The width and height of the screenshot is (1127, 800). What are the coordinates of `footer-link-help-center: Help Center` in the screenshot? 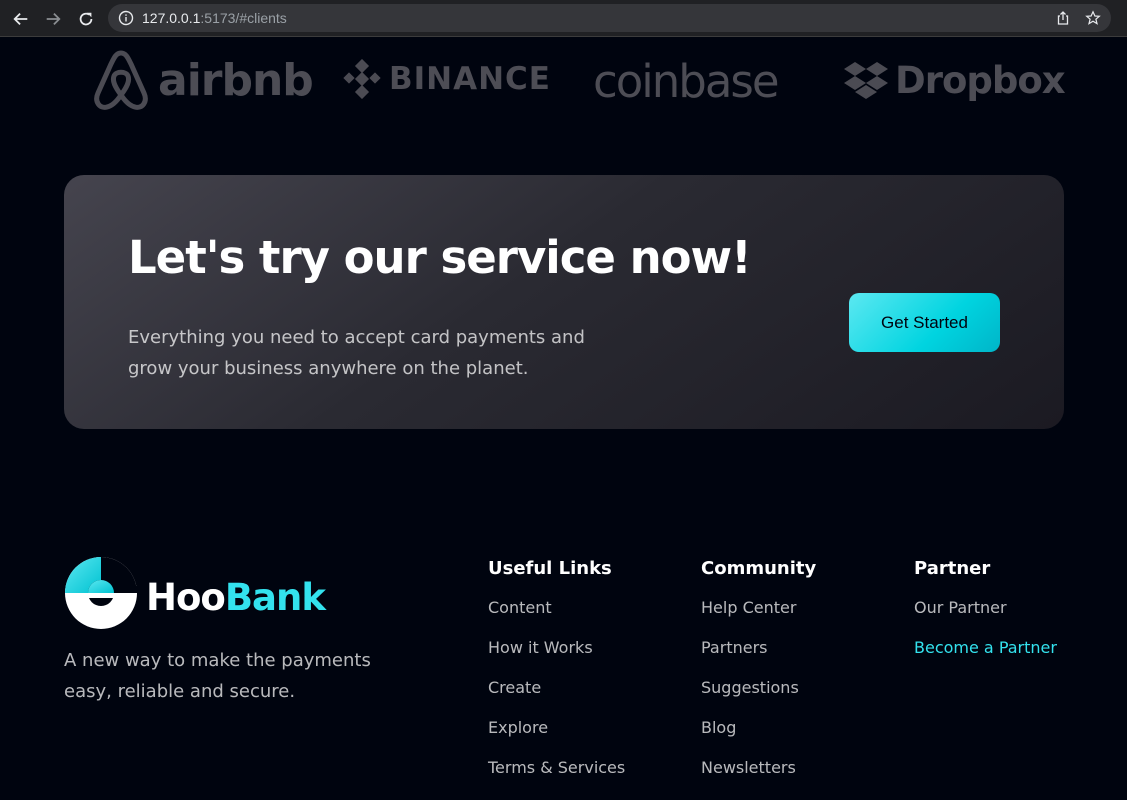 It's located at (758, 618).